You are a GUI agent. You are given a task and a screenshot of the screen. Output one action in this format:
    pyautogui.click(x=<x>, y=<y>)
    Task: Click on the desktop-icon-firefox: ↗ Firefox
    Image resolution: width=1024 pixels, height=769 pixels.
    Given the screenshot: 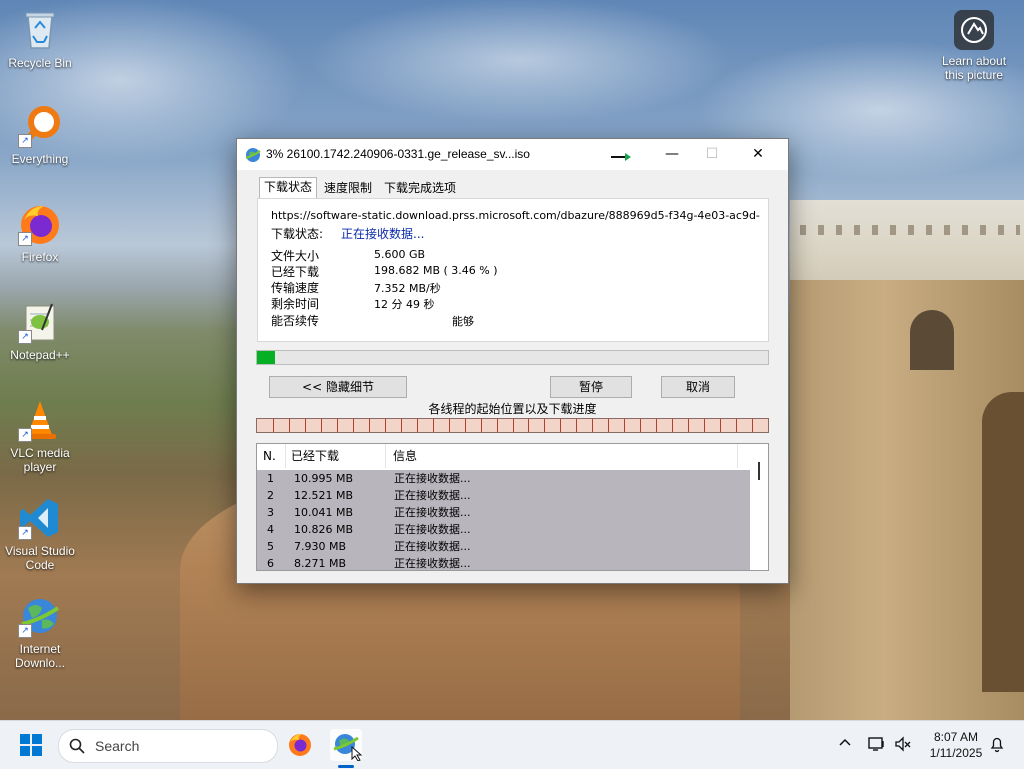 What is the action you would take?
    pyautogui.click(x=40, y=233)
    